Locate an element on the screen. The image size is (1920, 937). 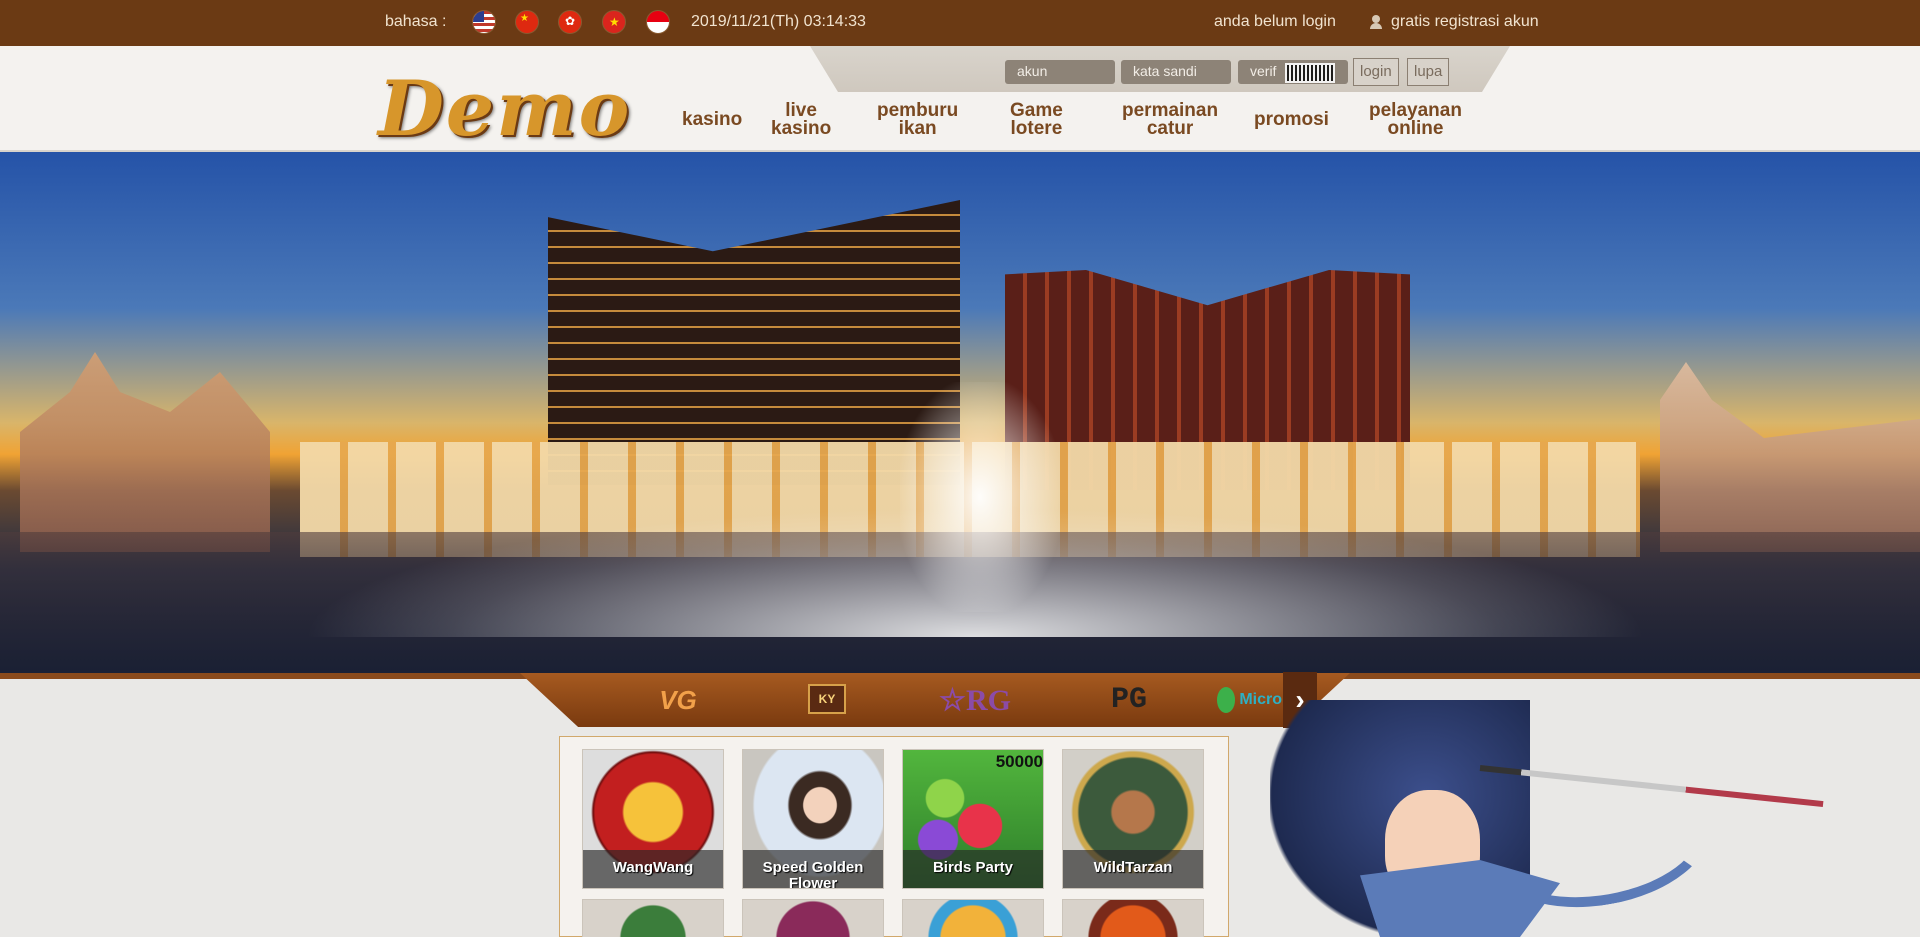
nav-permainan-catur: permainan catur is located at coordinates (1170, 120).